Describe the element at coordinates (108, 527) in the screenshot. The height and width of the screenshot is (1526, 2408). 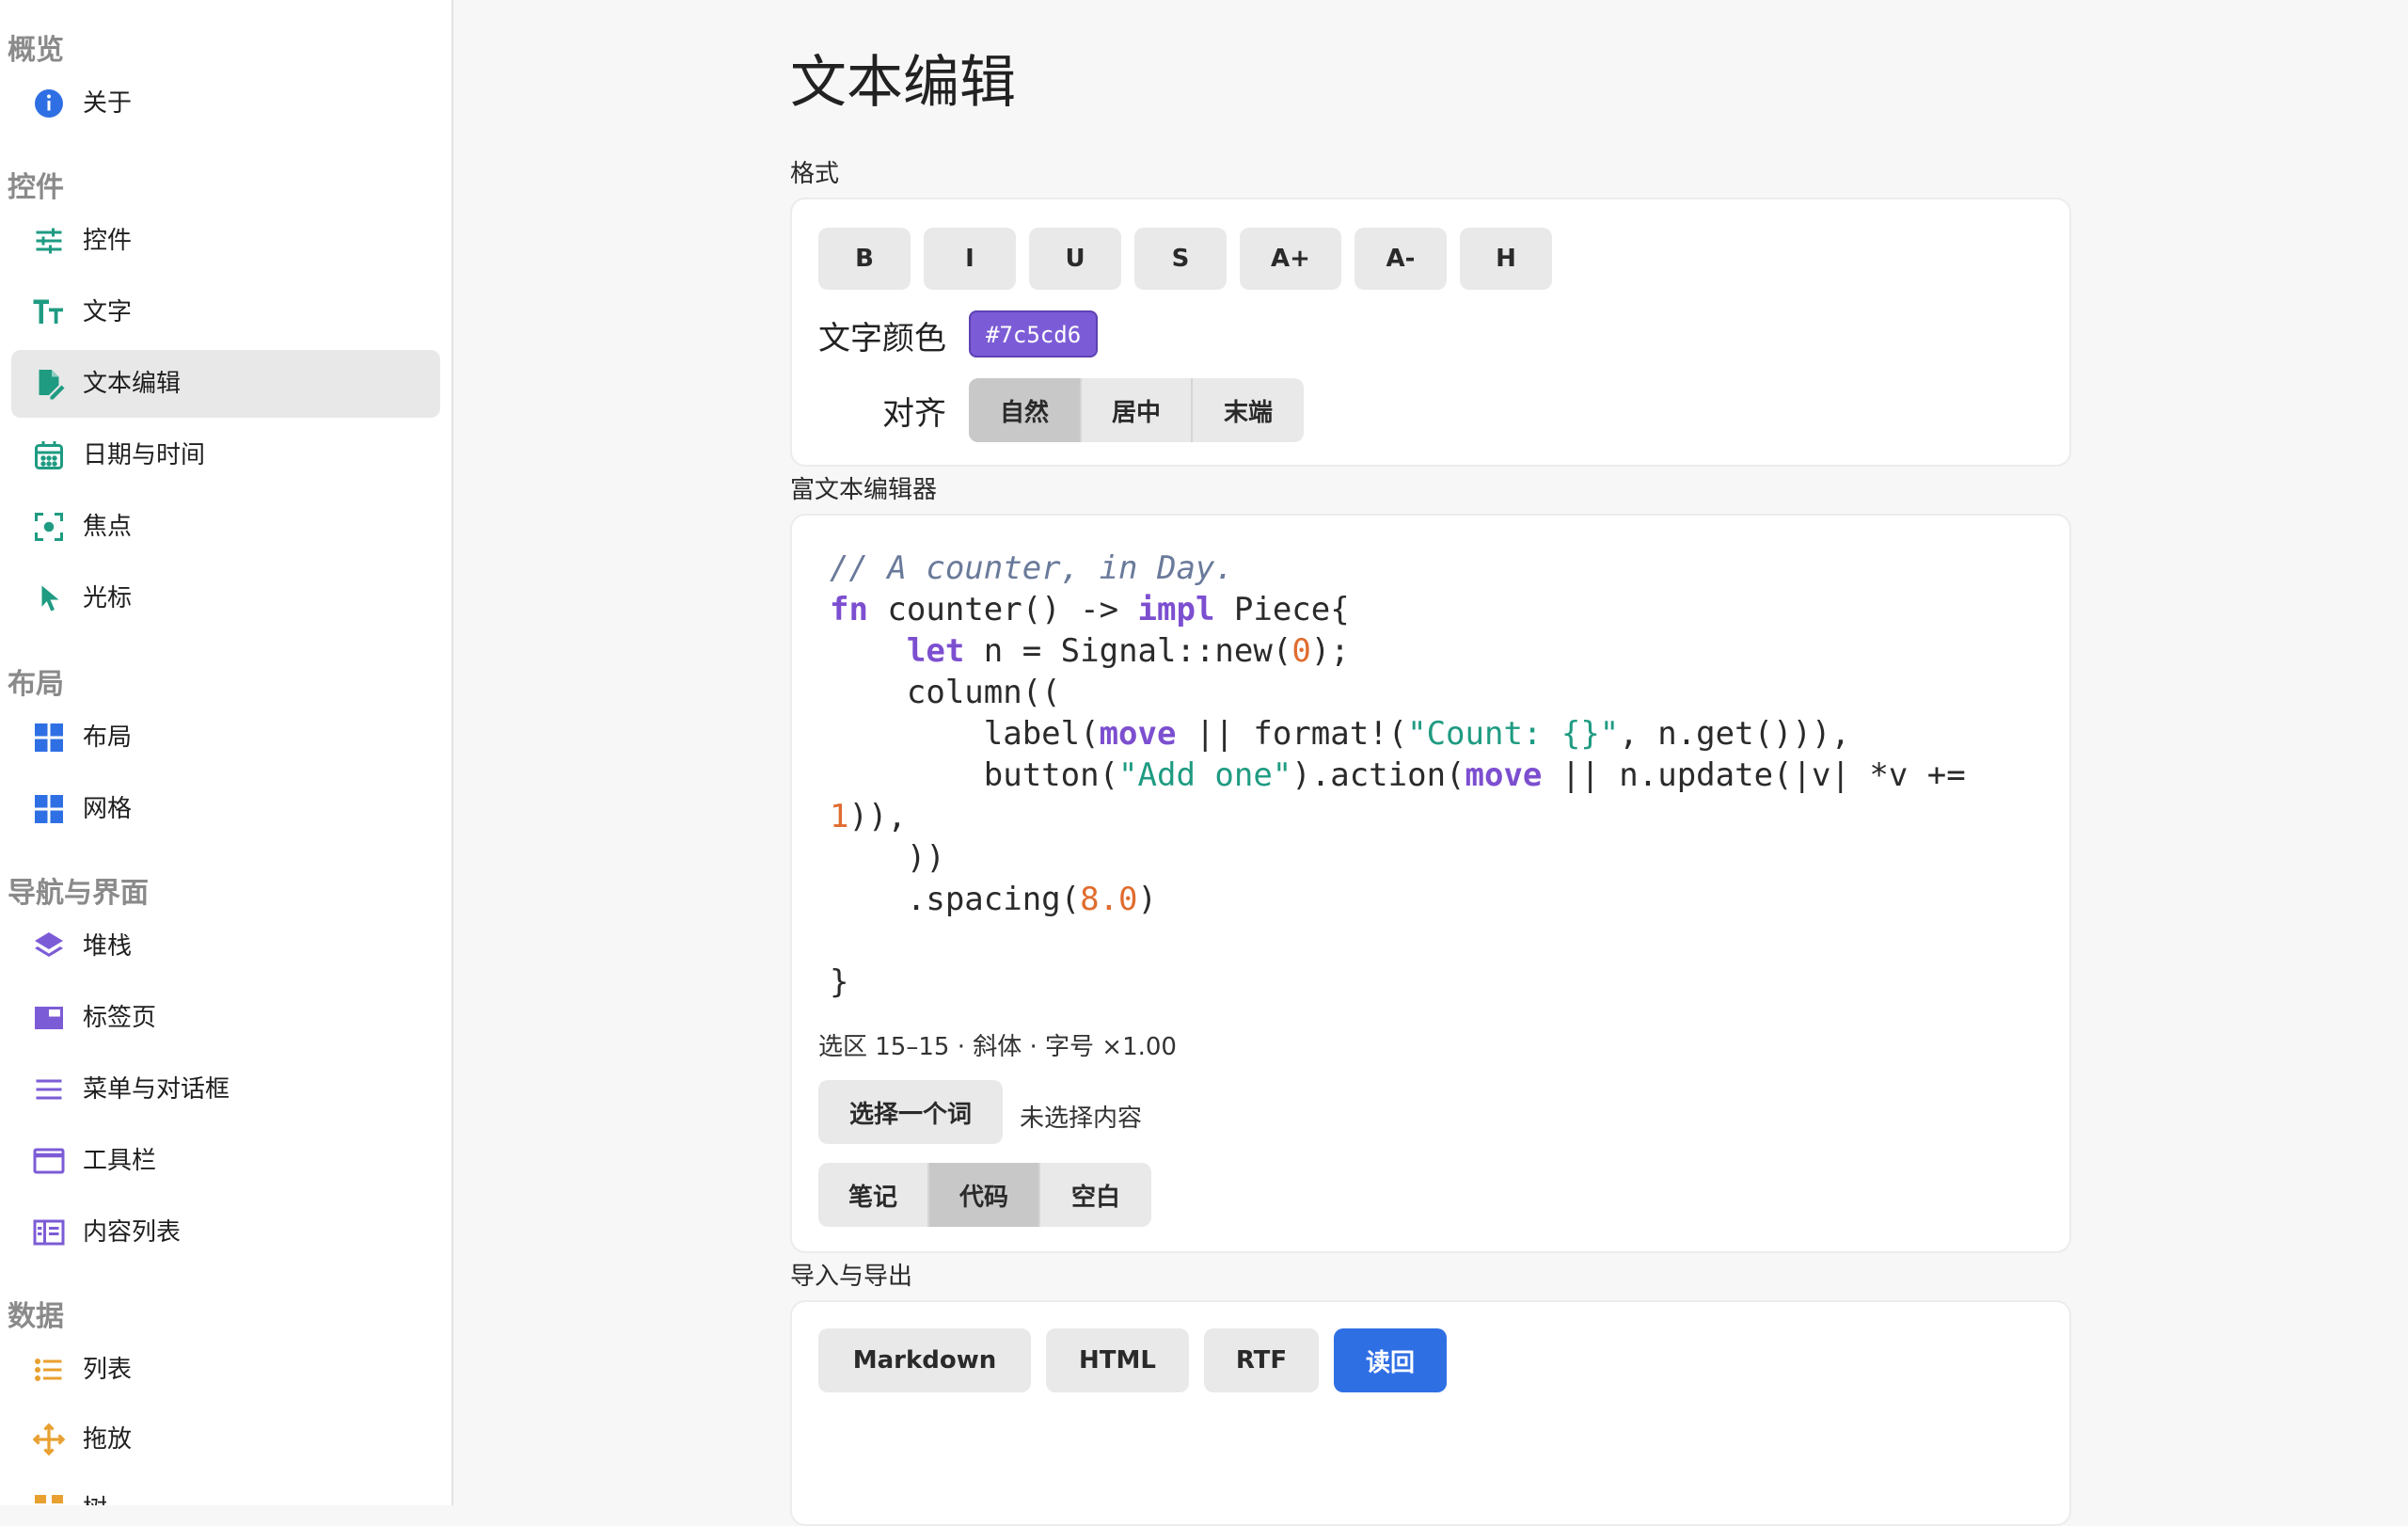
I see `sidebar-item-label: 焦点` at that location.